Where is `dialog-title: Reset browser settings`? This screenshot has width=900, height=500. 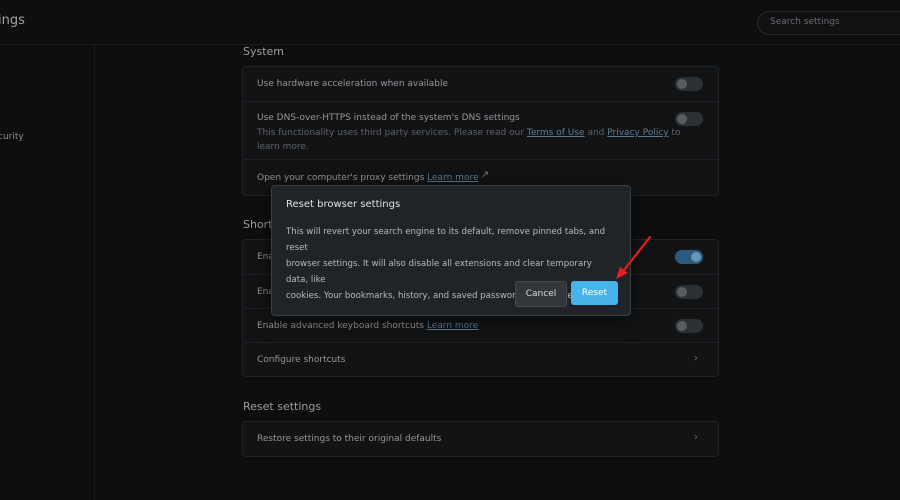 dialog-title: Reset browser settings is located at coordinates (343, 204).